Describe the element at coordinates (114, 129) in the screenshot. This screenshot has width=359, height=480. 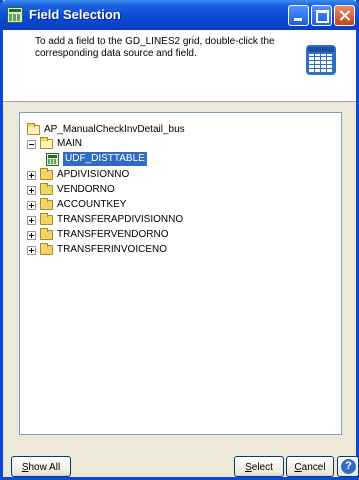
I see `tree-root-label: AP_ManualCheckInvDetail_bus` at that location.